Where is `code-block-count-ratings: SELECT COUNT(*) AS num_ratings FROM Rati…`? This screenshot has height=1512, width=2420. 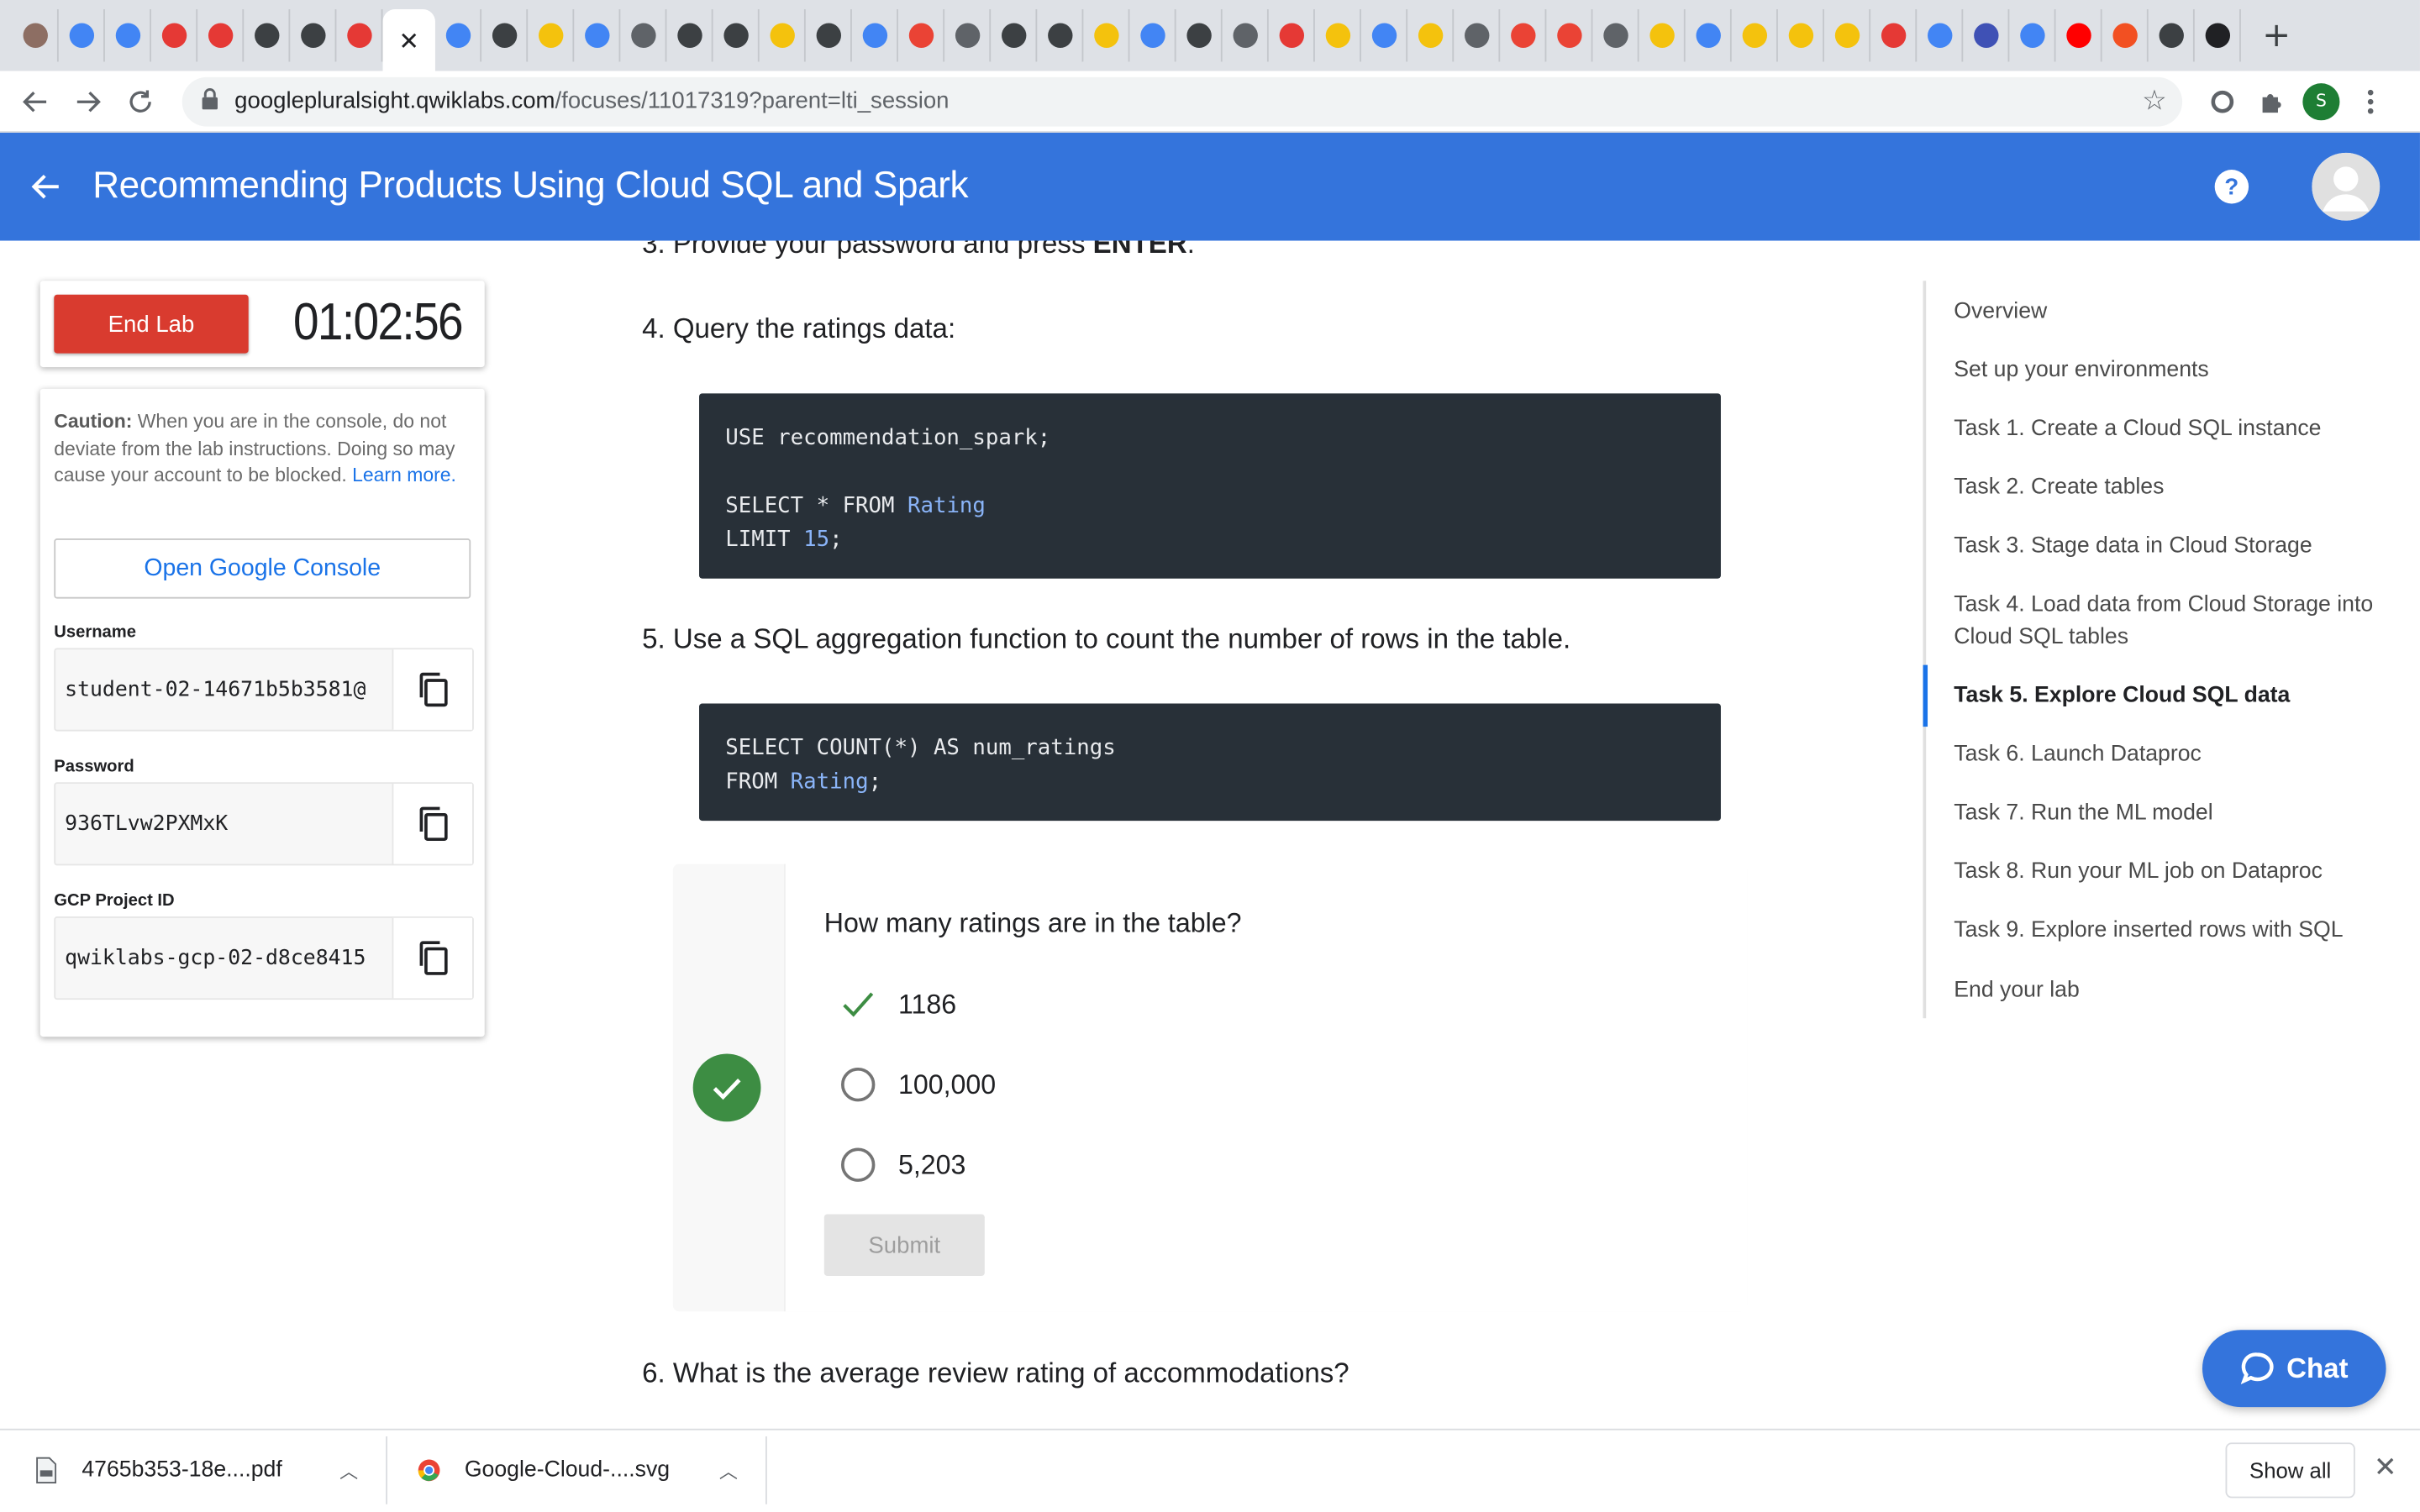
code-block-count-ratings: SELECT COUNT(*) AS num_ratings FROM Rati… is located at coordinates (1210, 762).